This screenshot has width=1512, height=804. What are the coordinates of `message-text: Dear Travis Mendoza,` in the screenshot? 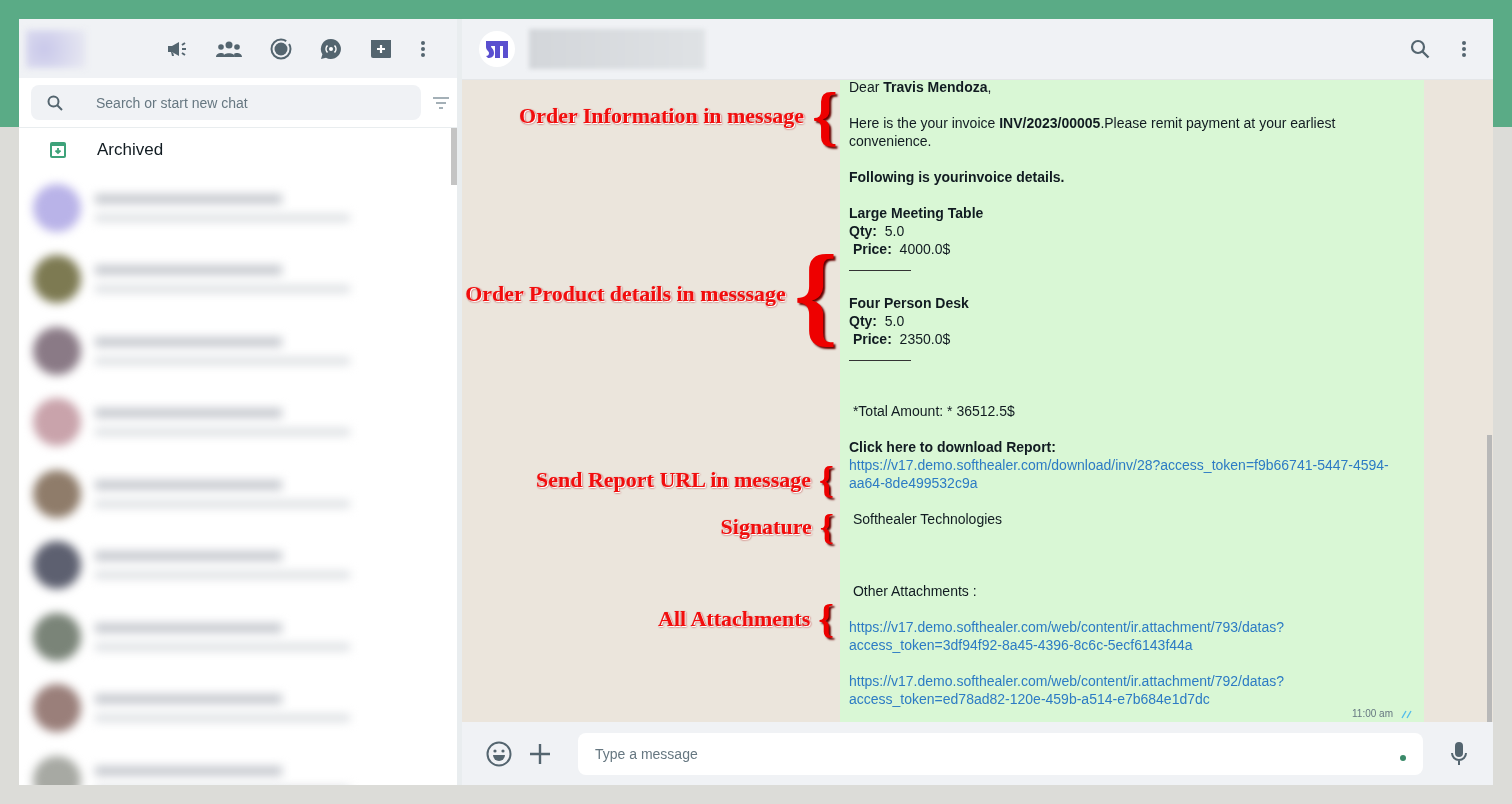 It's located at (921, 88).